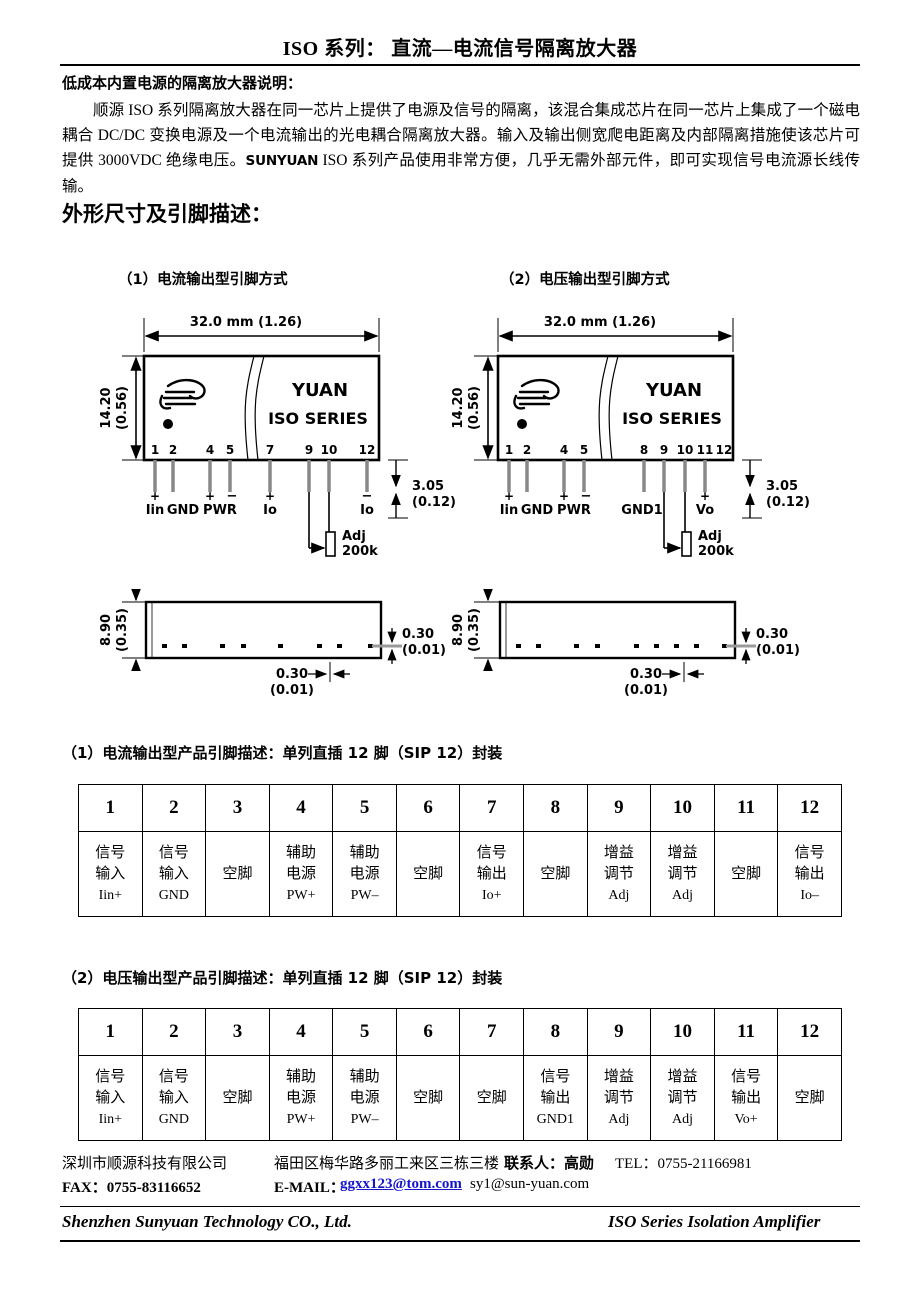  I want to click on bottom-height-in-label: (0.35), so click(122, 630).